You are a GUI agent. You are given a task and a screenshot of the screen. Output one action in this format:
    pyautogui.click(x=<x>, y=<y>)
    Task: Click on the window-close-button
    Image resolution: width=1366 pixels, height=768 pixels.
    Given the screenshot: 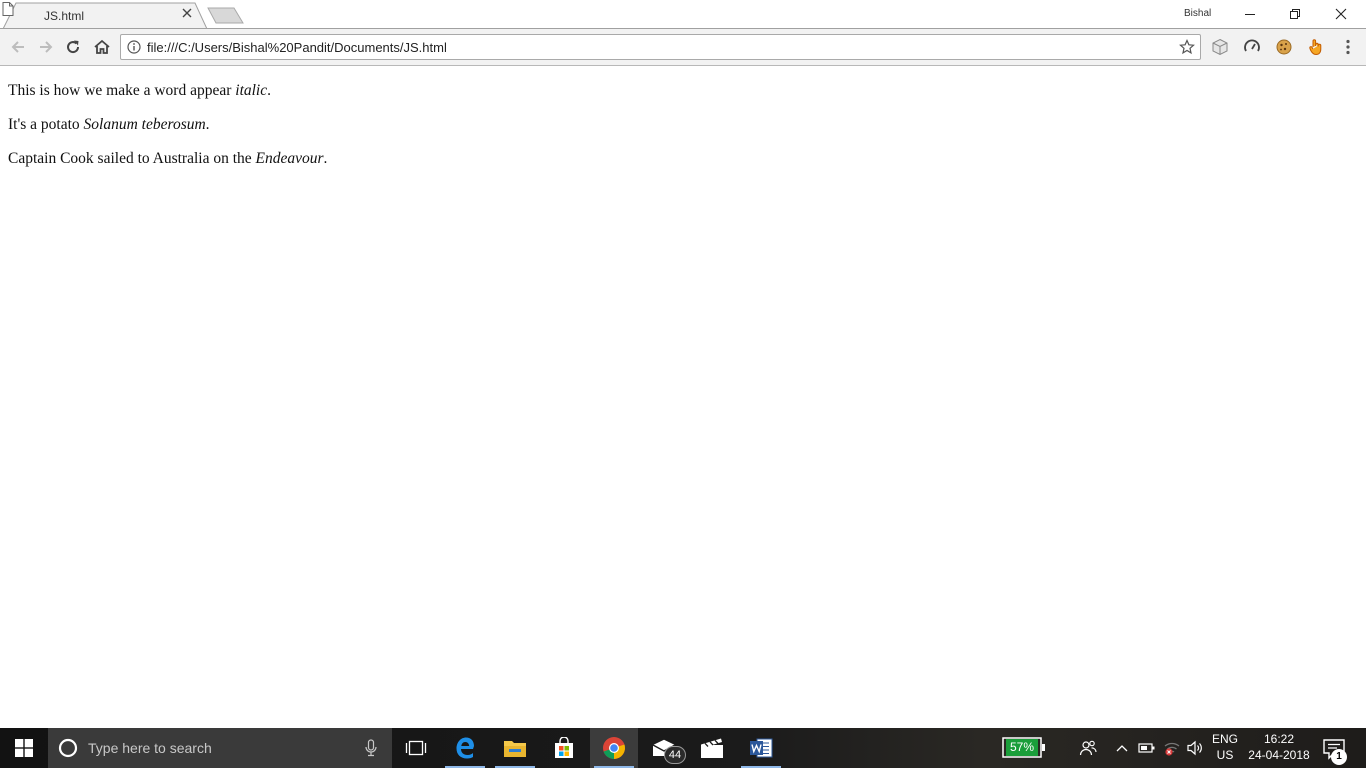 What is the action you would take?
    pyautogui.click(x=1341, y=14)
    